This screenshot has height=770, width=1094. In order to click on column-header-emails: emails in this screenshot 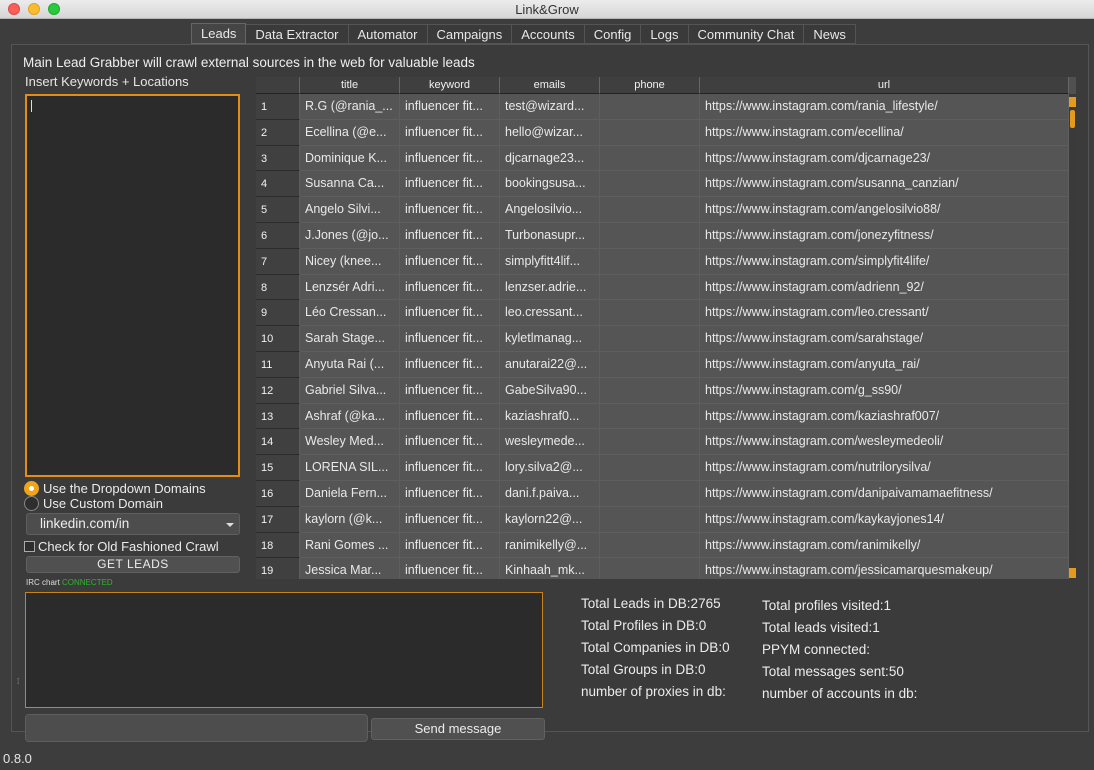, I will do `click(550, 85)`.